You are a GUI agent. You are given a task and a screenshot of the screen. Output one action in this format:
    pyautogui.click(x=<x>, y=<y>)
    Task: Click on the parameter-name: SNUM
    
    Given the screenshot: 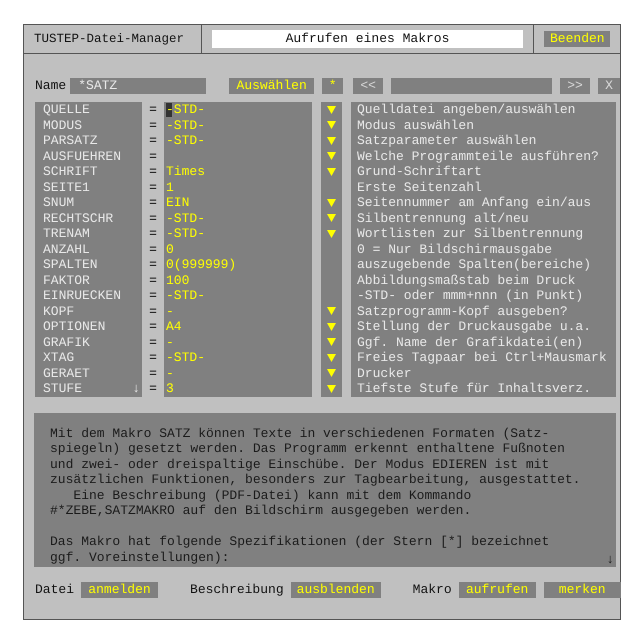 What is the action you would take?
    pyautogui.click(x=58, y=202)
    